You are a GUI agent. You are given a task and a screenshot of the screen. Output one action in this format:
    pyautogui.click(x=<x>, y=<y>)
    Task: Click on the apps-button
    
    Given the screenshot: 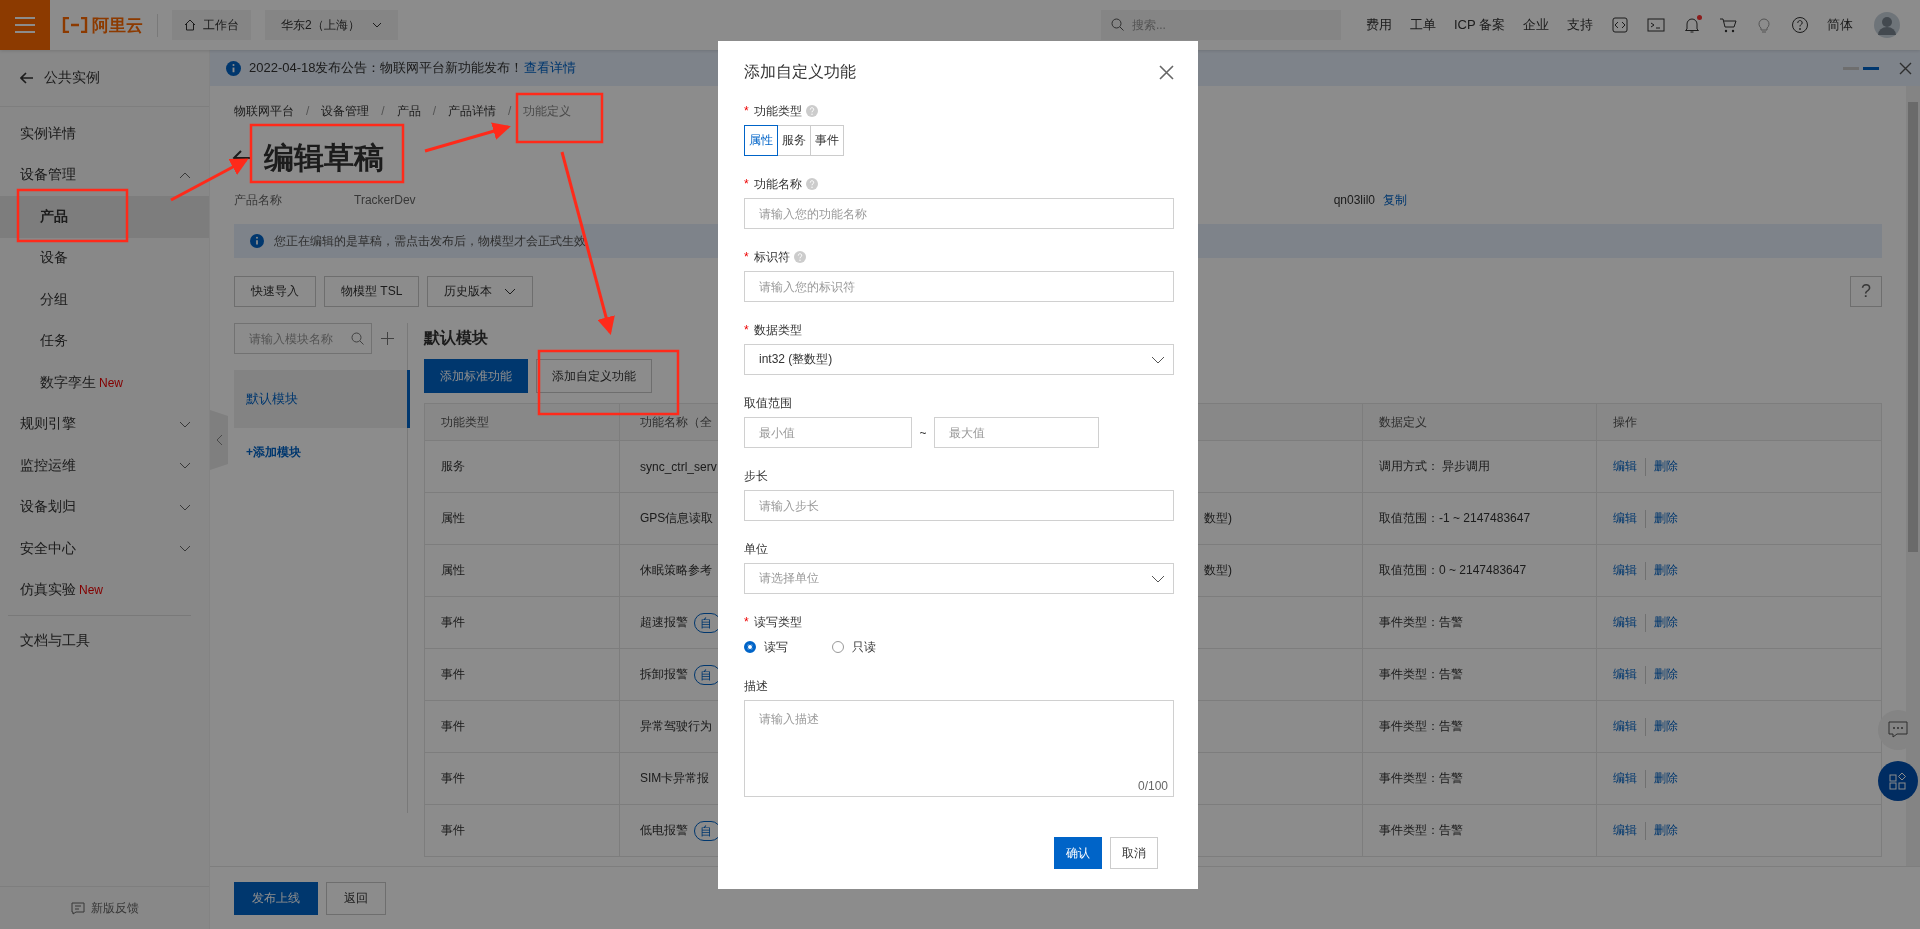 What is the action you would take?
    pyautogui.click(x=1898, y=781)
    